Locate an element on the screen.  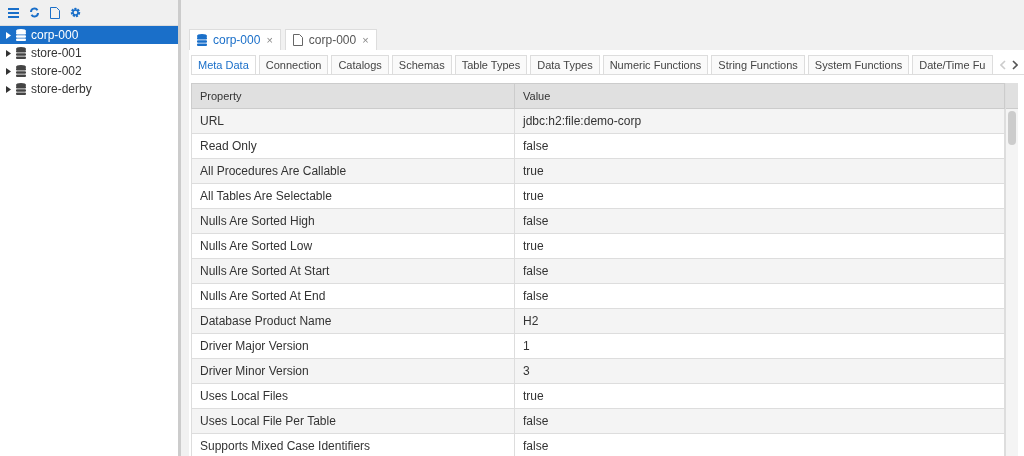
tab: Schemas is located at coordinates (421, 64).